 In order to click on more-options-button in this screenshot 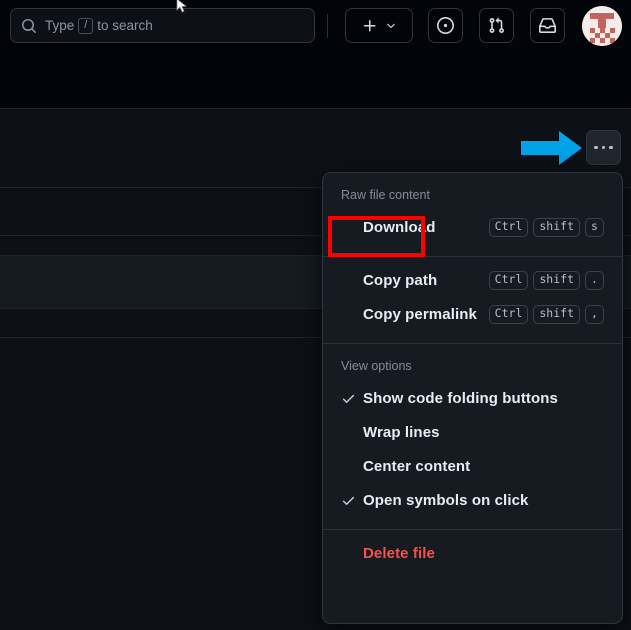, I will do `click(603, 147)`.